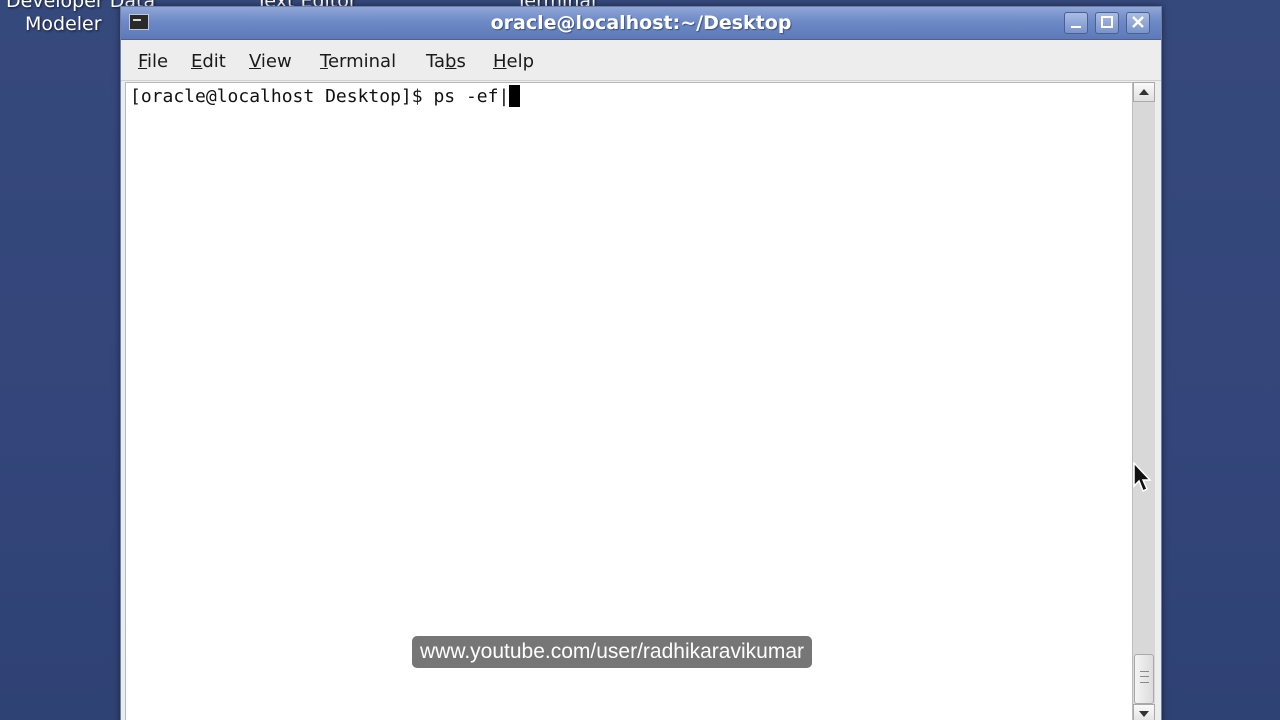 The height and width of the screenshot is (720, 1280). Describe the element at coordinates (276, 61) in the screenshot. I see `menu-view-label: iew` at that location.